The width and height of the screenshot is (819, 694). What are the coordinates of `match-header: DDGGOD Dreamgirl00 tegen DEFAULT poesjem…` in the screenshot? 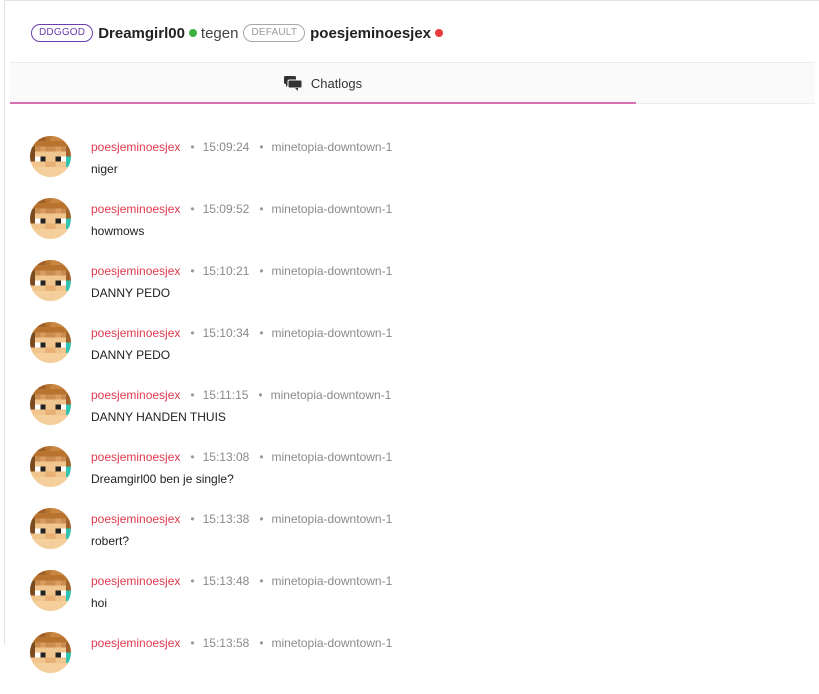 It's located at (237, 33).